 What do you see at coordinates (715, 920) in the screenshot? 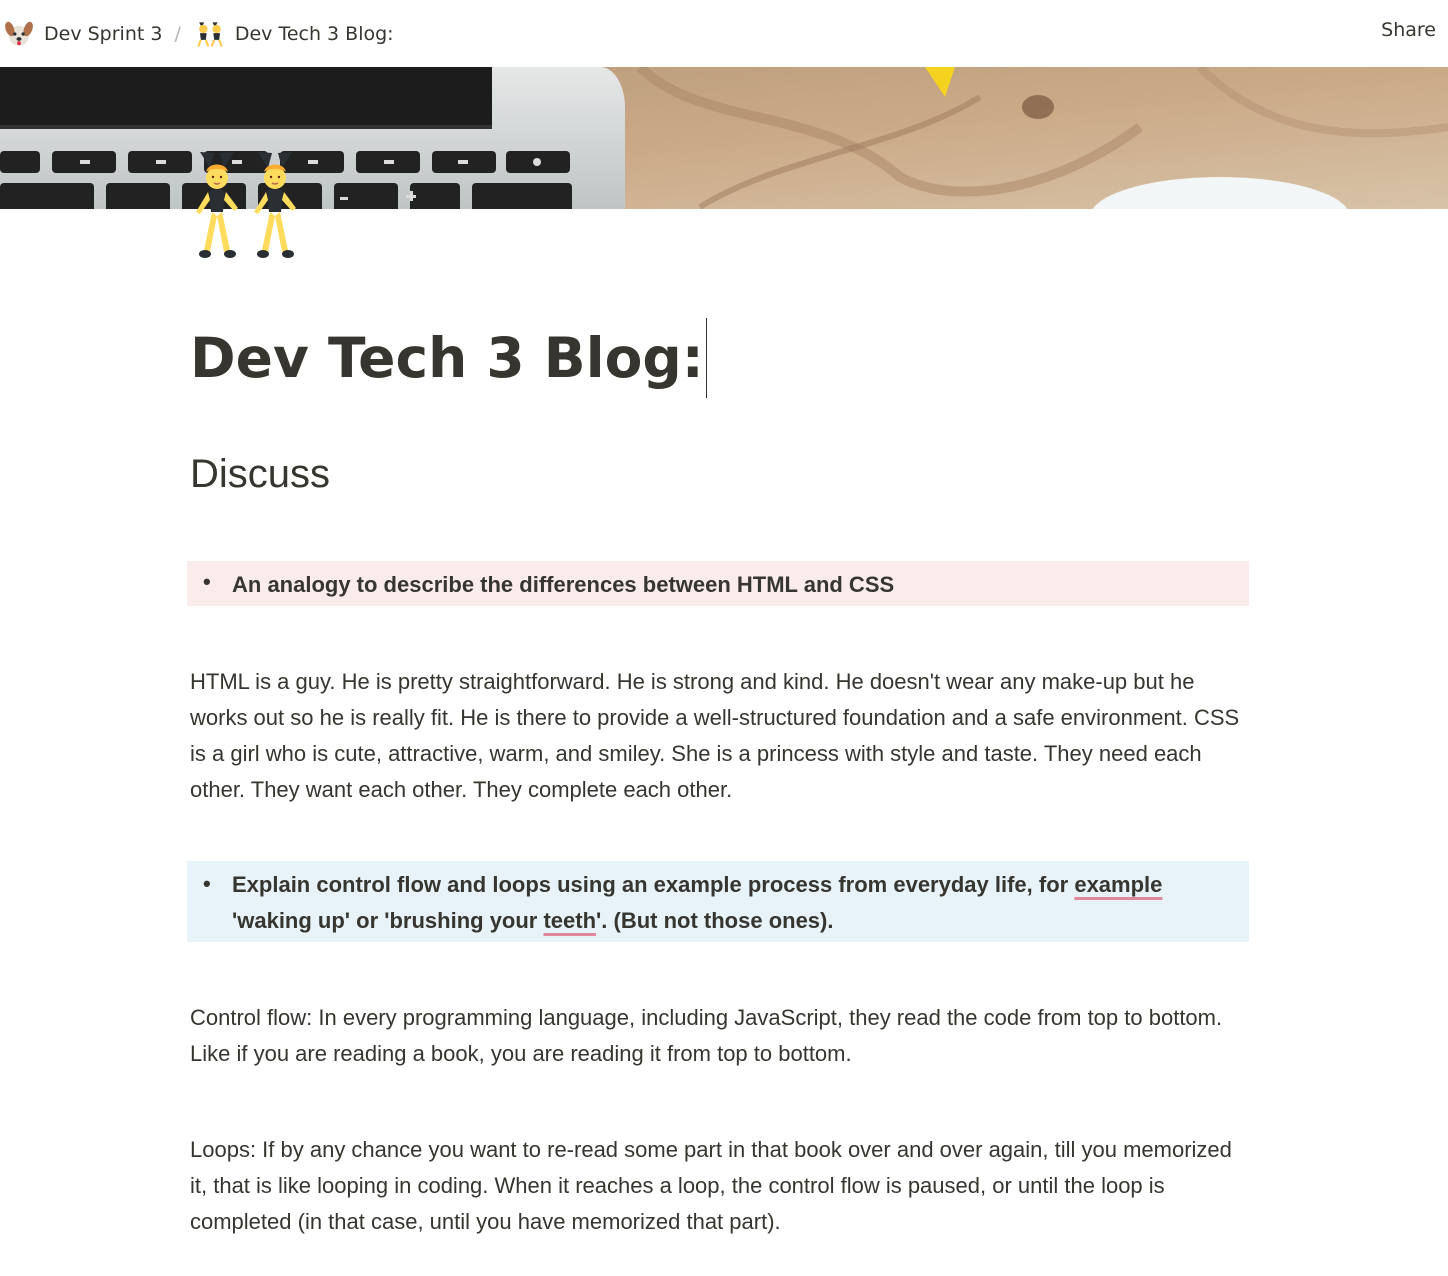
I see `text-segment: '. (But not those ones).` at bounding box center [715, 920].